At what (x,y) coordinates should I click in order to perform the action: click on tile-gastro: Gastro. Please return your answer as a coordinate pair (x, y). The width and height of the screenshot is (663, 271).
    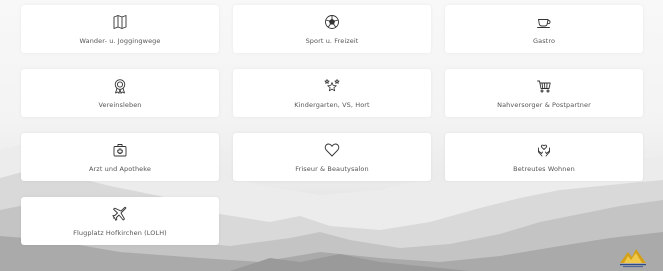
    Looking at the image, I should click on (544, 29).